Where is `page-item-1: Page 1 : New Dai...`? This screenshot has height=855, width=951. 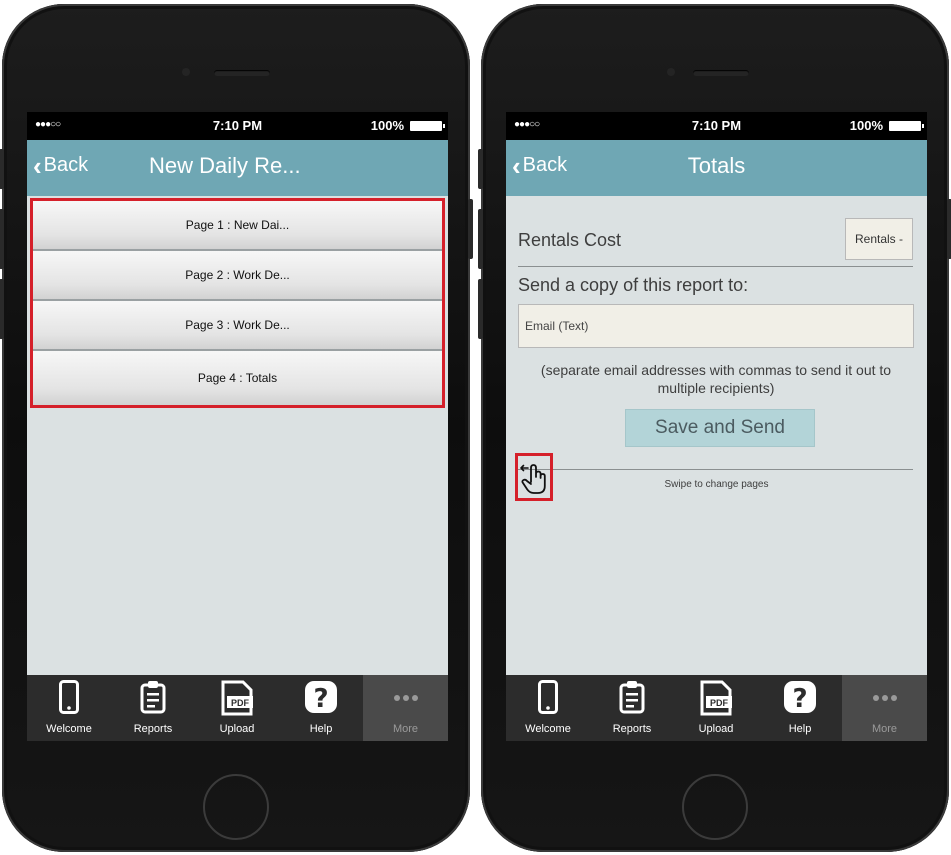 page-item-1: Page 1 : New Dai... is located at coordinates (237, 226).